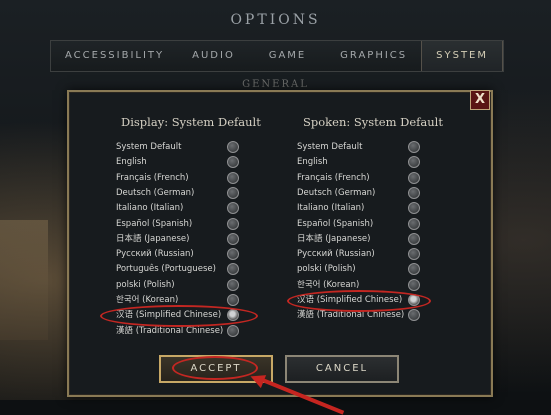 Image resolution: width=551 pixels, height=415 pixels. I want to click on display-language-option-label: System Default, so click(149, 147).